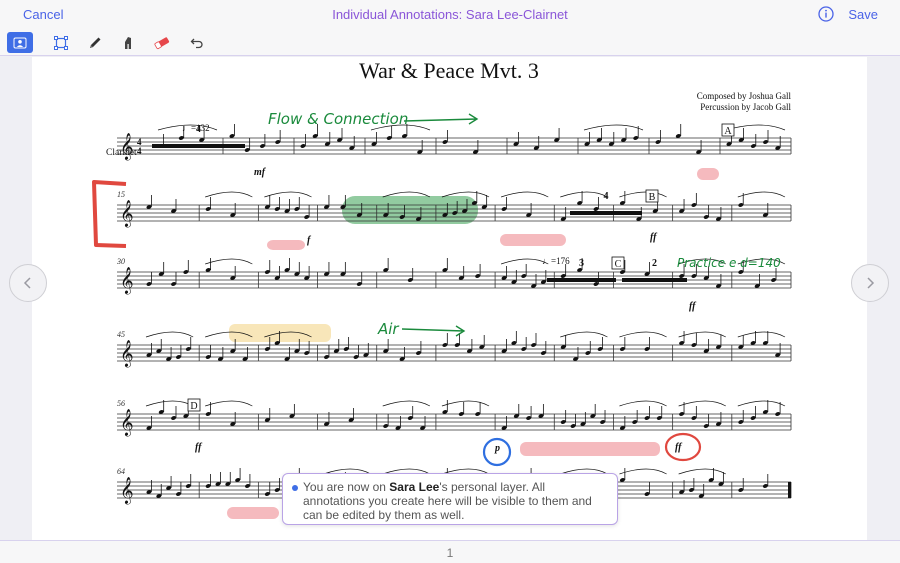 This screenshot has height=563, width=900. Describe the element at coordinates (789, 490) in the screenshot. I see `final-barline` at that location.